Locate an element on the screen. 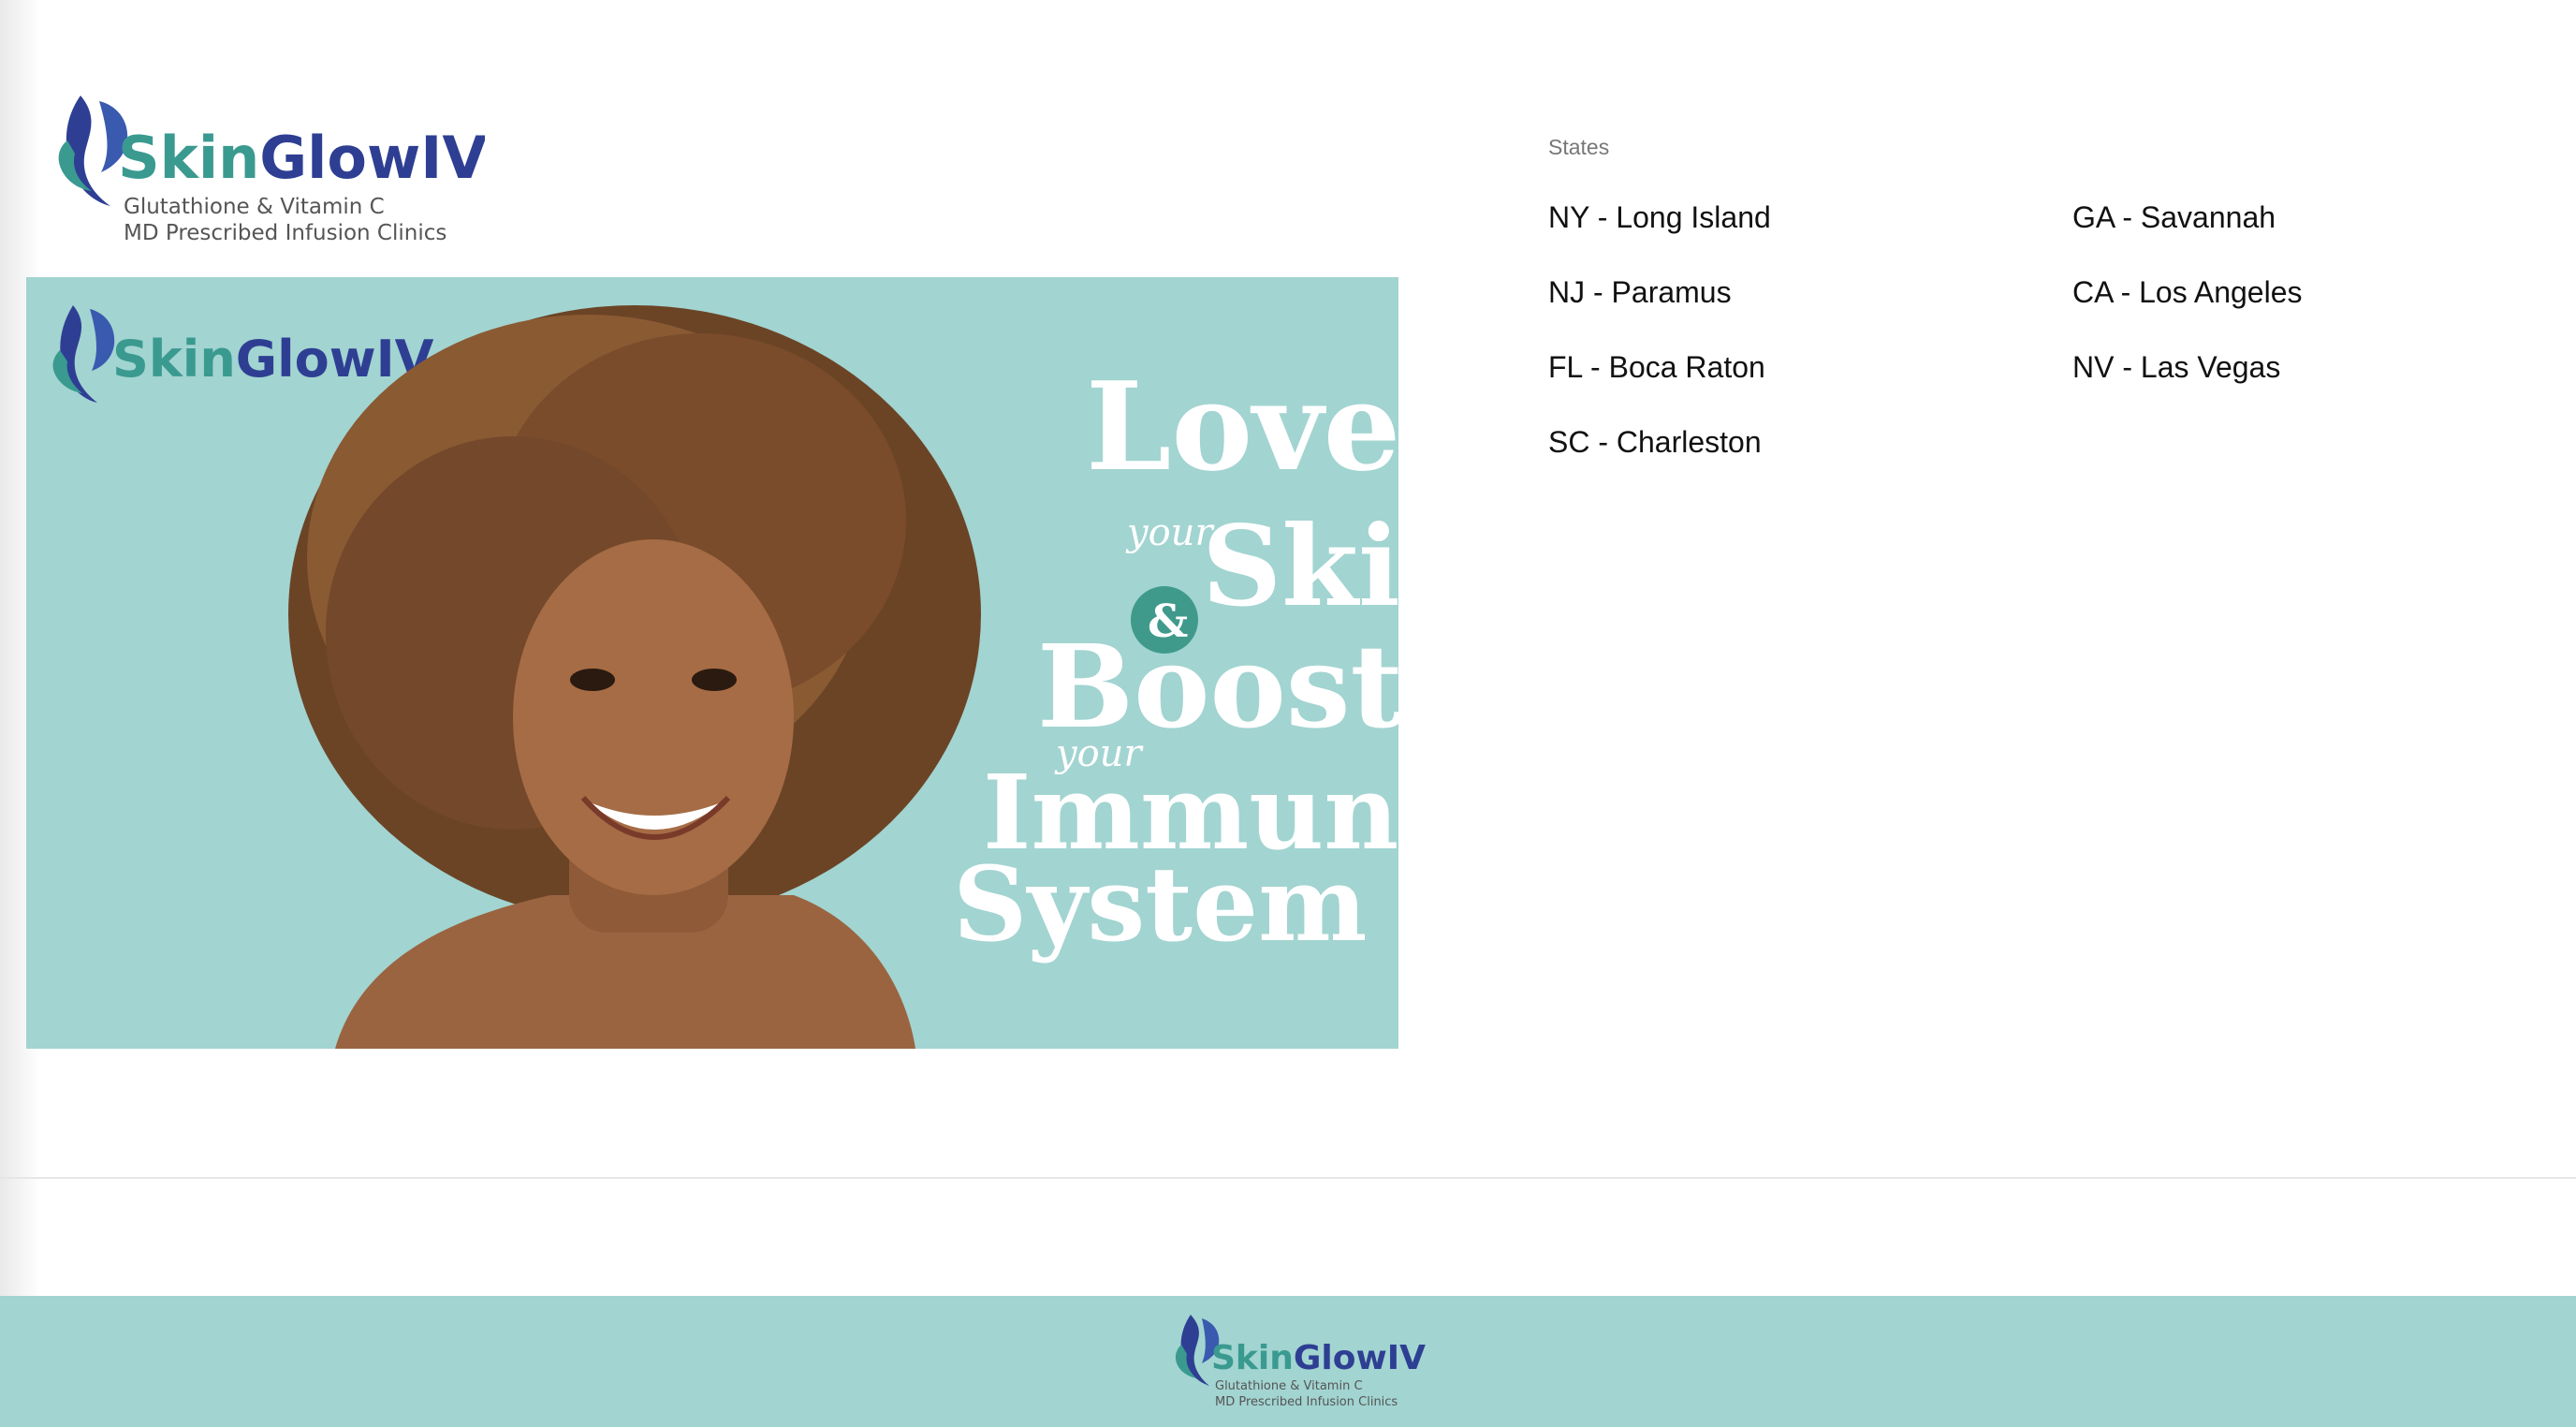 The height and width of the screenshot is (1427, 2576). footer-tagline-1: Glutathione & Vitamin C is located at coordinates (1289, 1386).